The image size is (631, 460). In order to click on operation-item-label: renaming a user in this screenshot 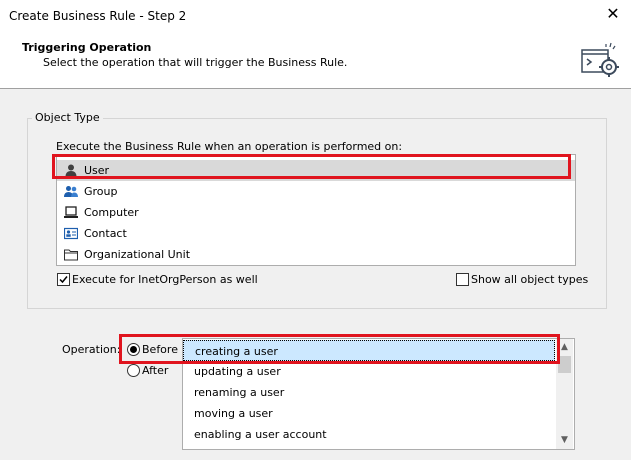, I will do `click(239, 392)`.